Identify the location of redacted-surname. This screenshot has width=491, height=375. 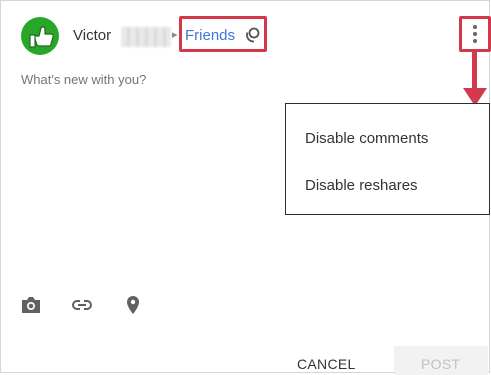
(146, 37).